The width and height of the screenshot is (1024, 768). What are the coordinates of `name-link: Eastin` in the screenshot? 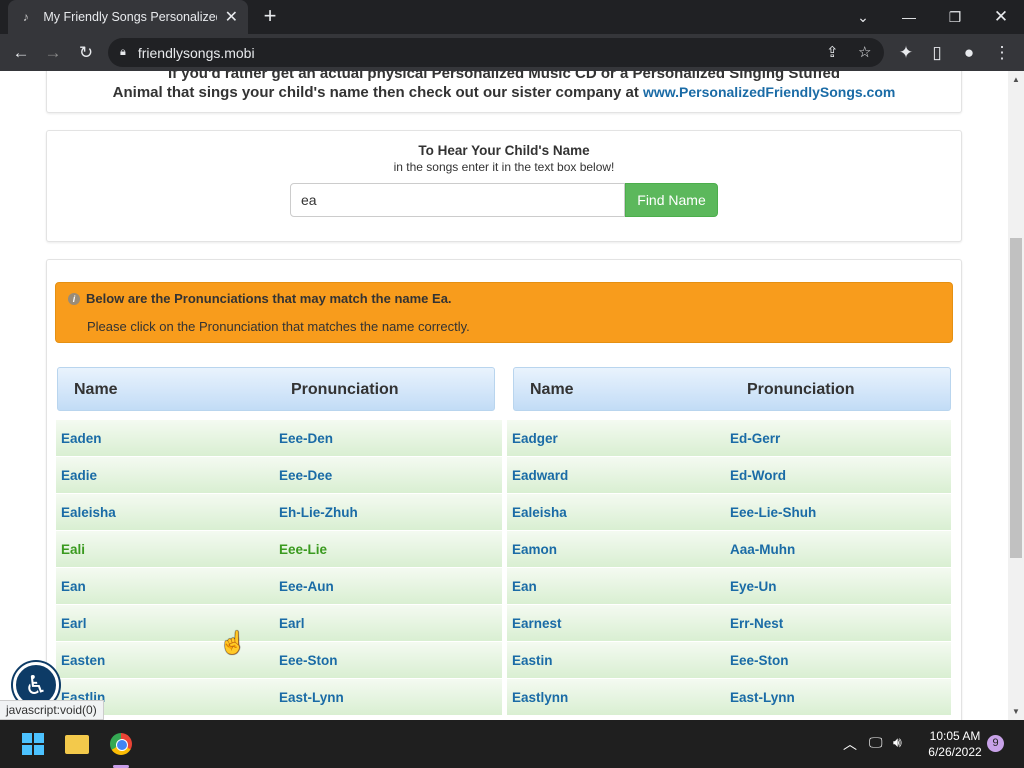 It's located at (616, 660).